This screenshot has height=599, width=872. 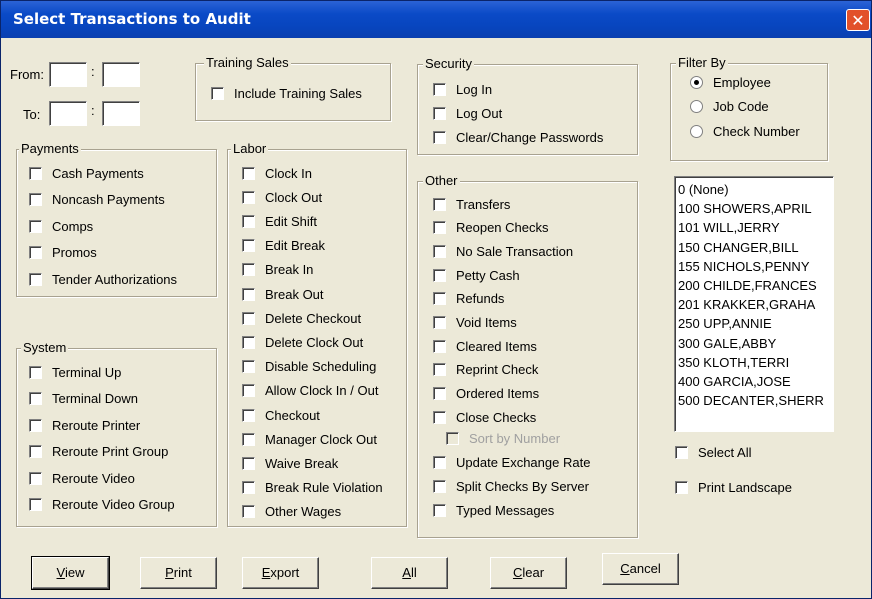 What do you see at coordinates (312, 488) in the screenshot?
I see `break-rule-violation-checkbox: Break Rule Violation` at bounding box center [312, 488].